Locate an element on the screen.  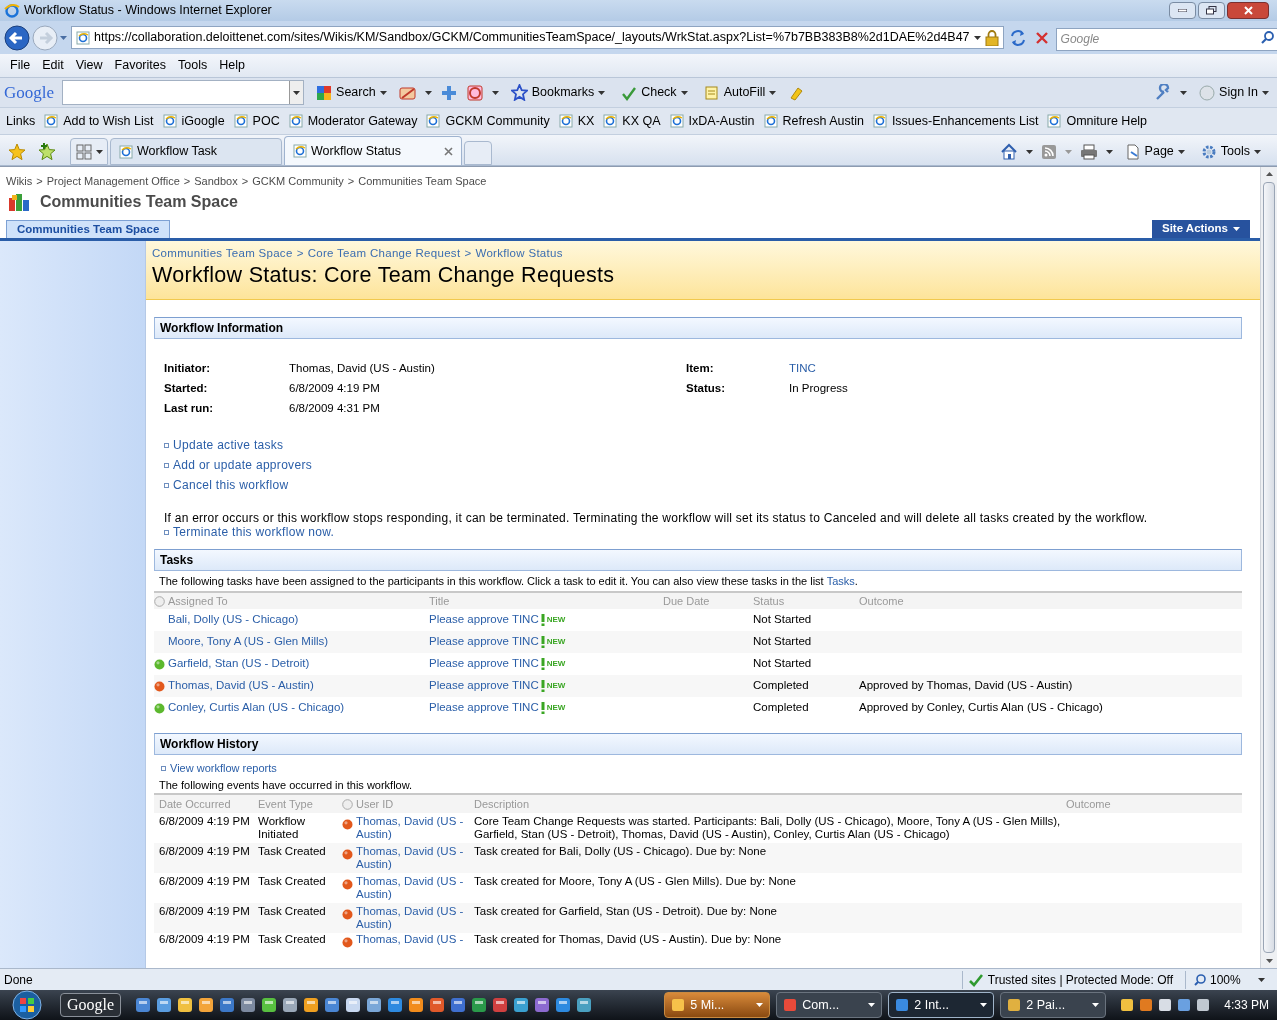
reports-link: View workflow reports is located at coordinates (223, 768).